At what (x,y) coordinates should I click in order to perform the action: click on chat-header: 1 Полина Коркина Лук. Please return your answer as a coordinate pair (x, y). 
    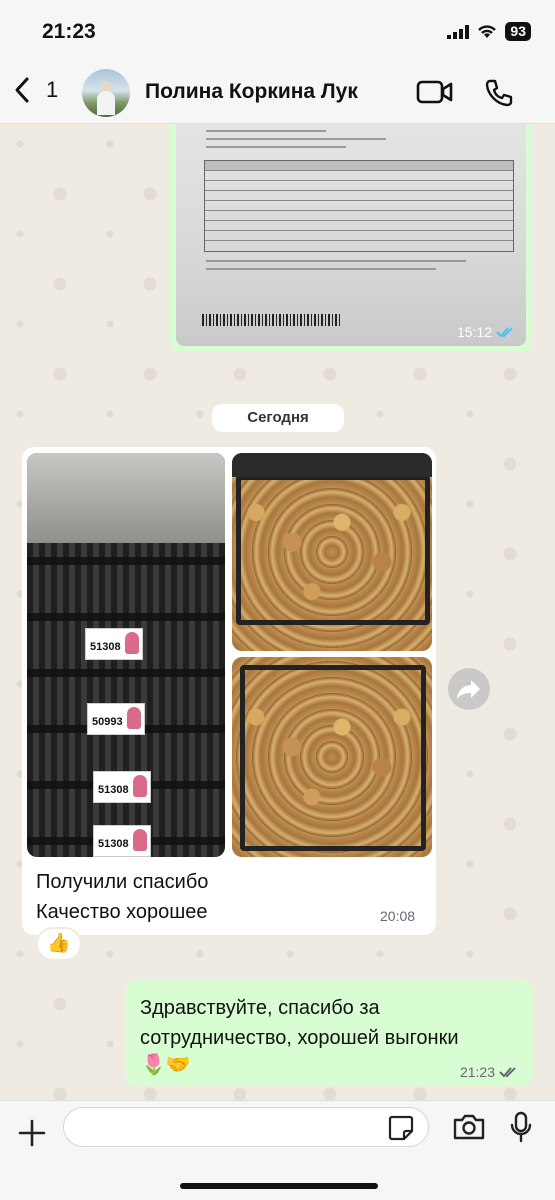
    Looking at the image, I should click on (277, 93).